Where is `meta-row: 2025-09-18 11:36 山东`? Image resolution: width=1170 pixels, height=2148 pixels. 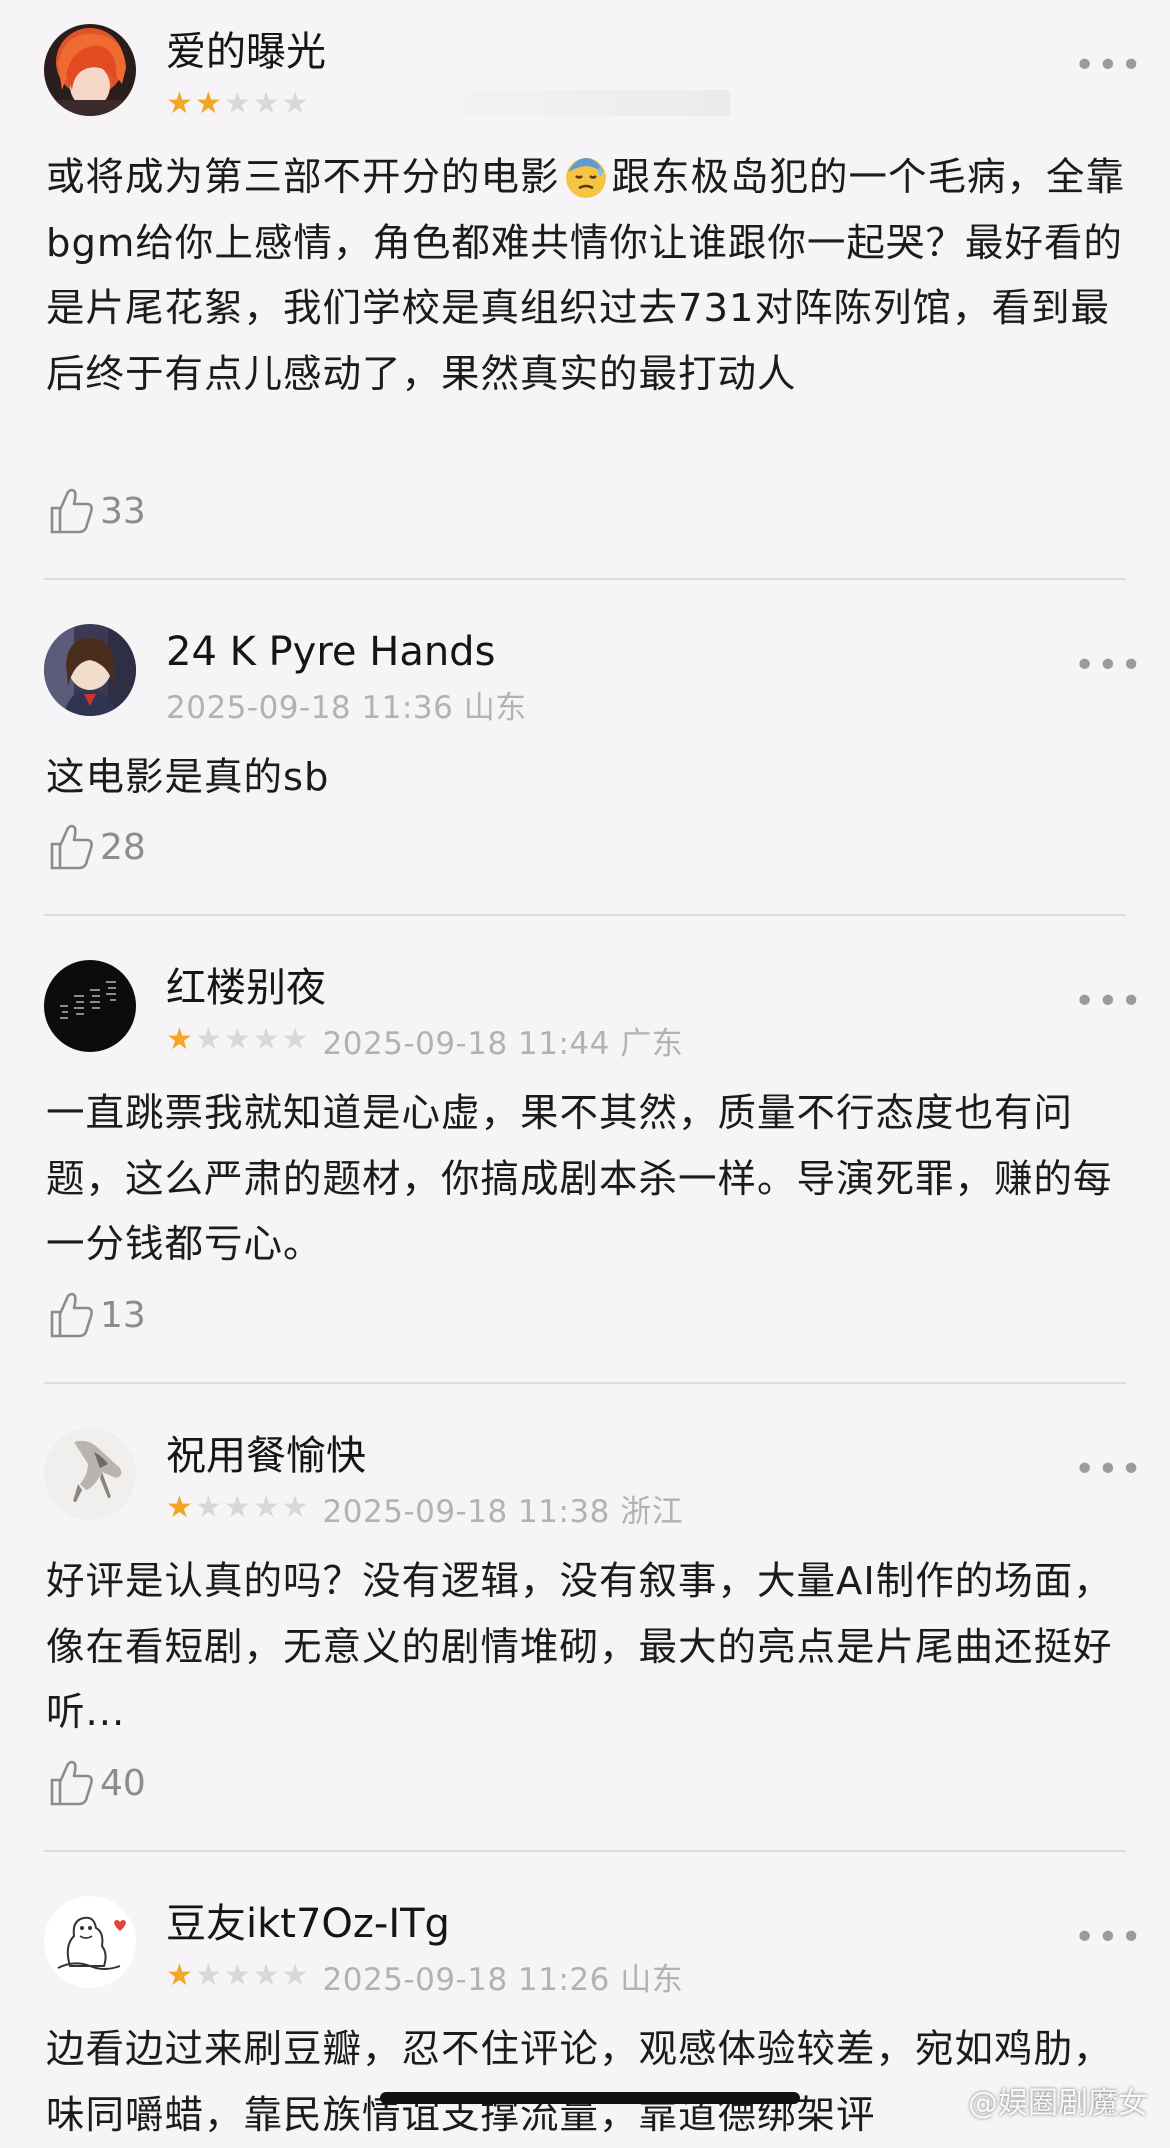
meta-row: 2025-09-18 11:36 山东 is located at coordinates (346, 705).